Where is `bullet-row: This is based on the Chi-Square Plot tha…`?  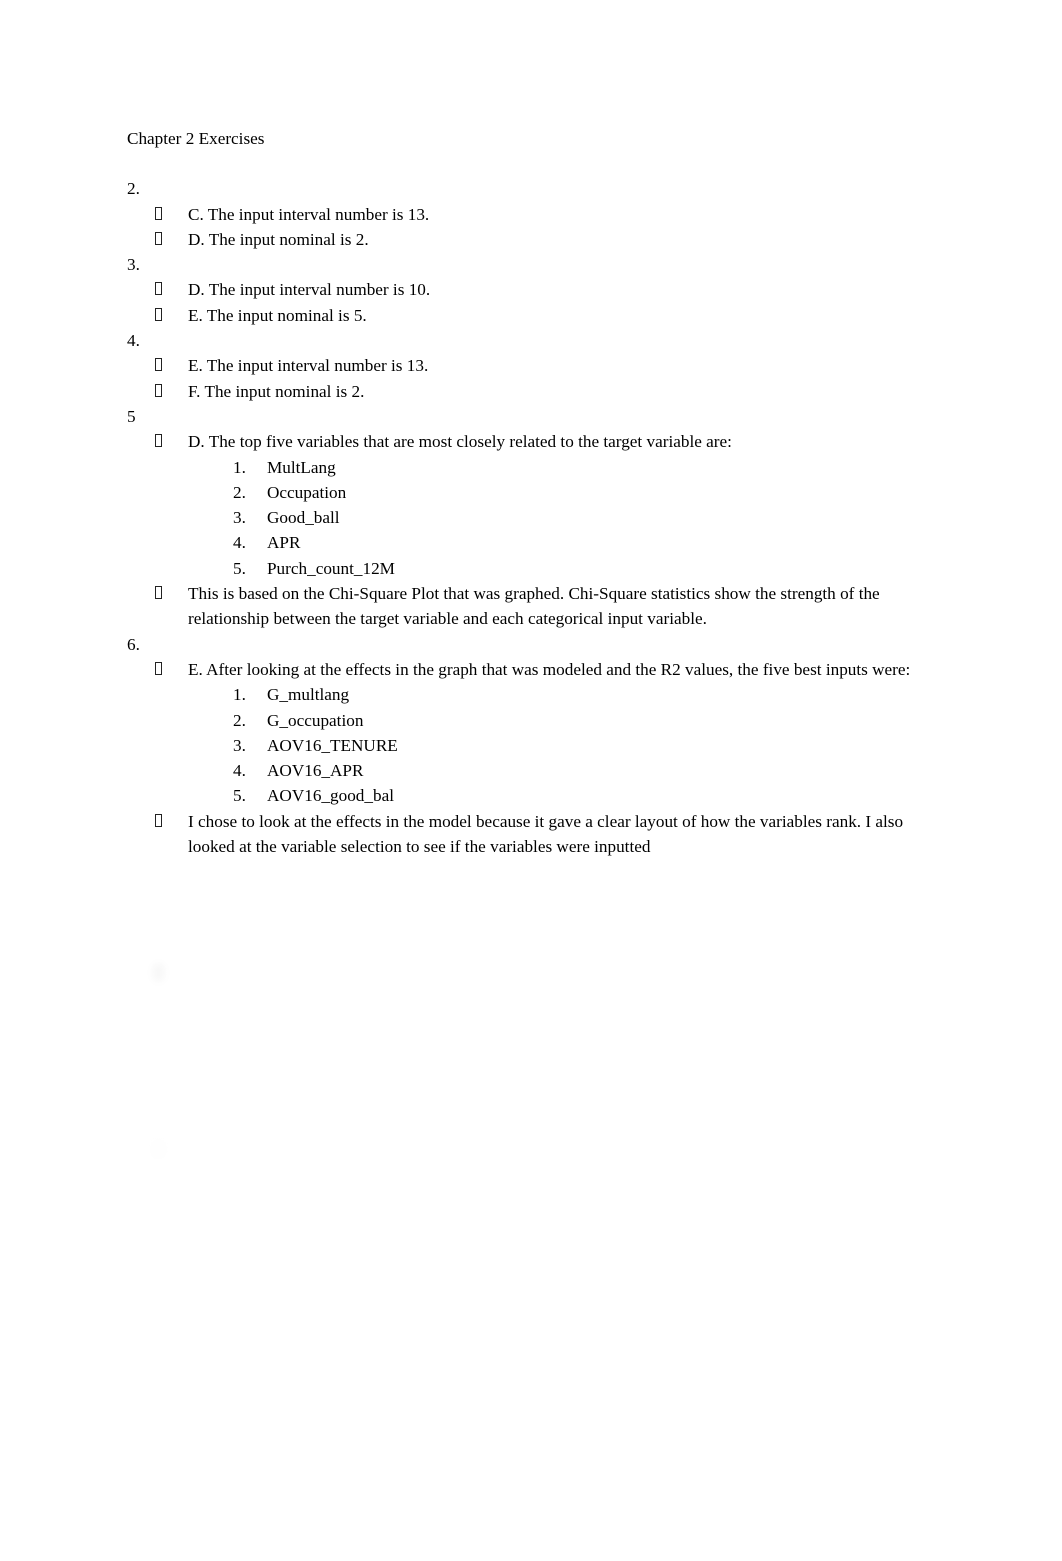
bullet-row: This is based on the Chi-Square Plot tha… is located at coordinates (547, 606).